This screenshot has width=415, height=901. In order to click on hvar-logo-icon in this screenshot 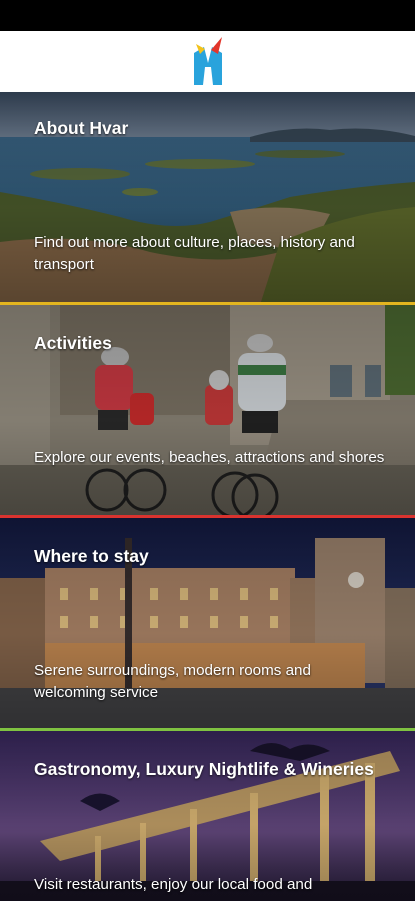, I will do `click(208, 61)`.